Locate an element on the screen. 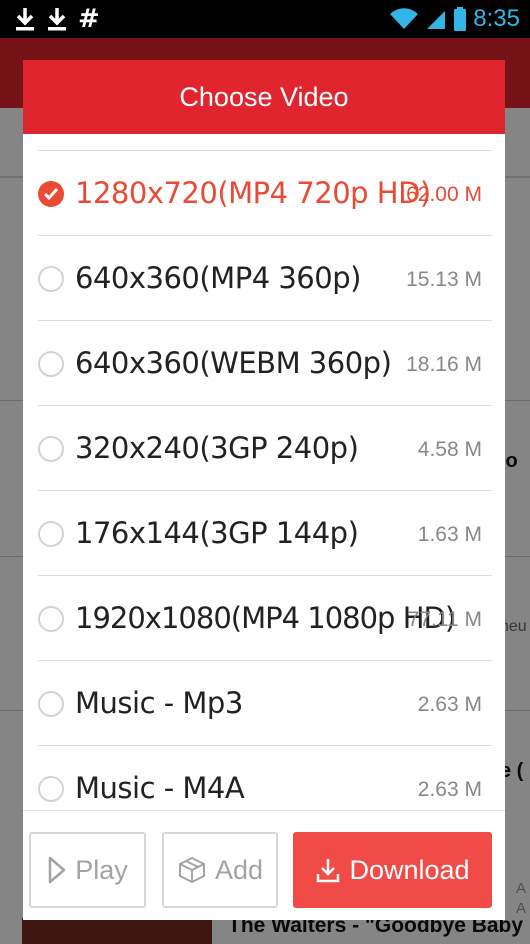 Image resolution: width=530 pixels, height=944 pixels. format-label: Music - M4A is located at coordinates (160, 788).